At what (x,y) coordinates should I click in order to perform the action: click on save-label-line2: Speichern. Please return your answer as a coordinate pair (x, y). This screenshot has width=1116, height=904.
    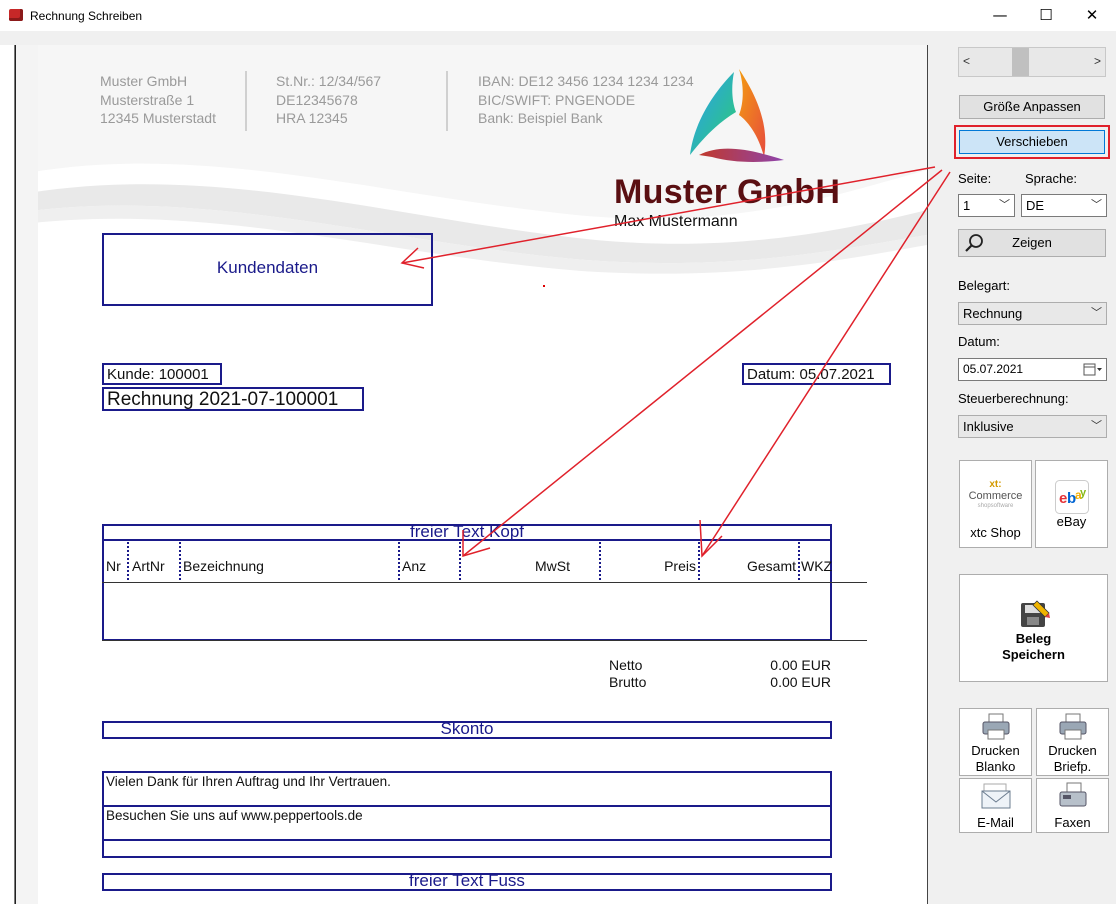
    Looking at the image, I should click on (1033, 654).